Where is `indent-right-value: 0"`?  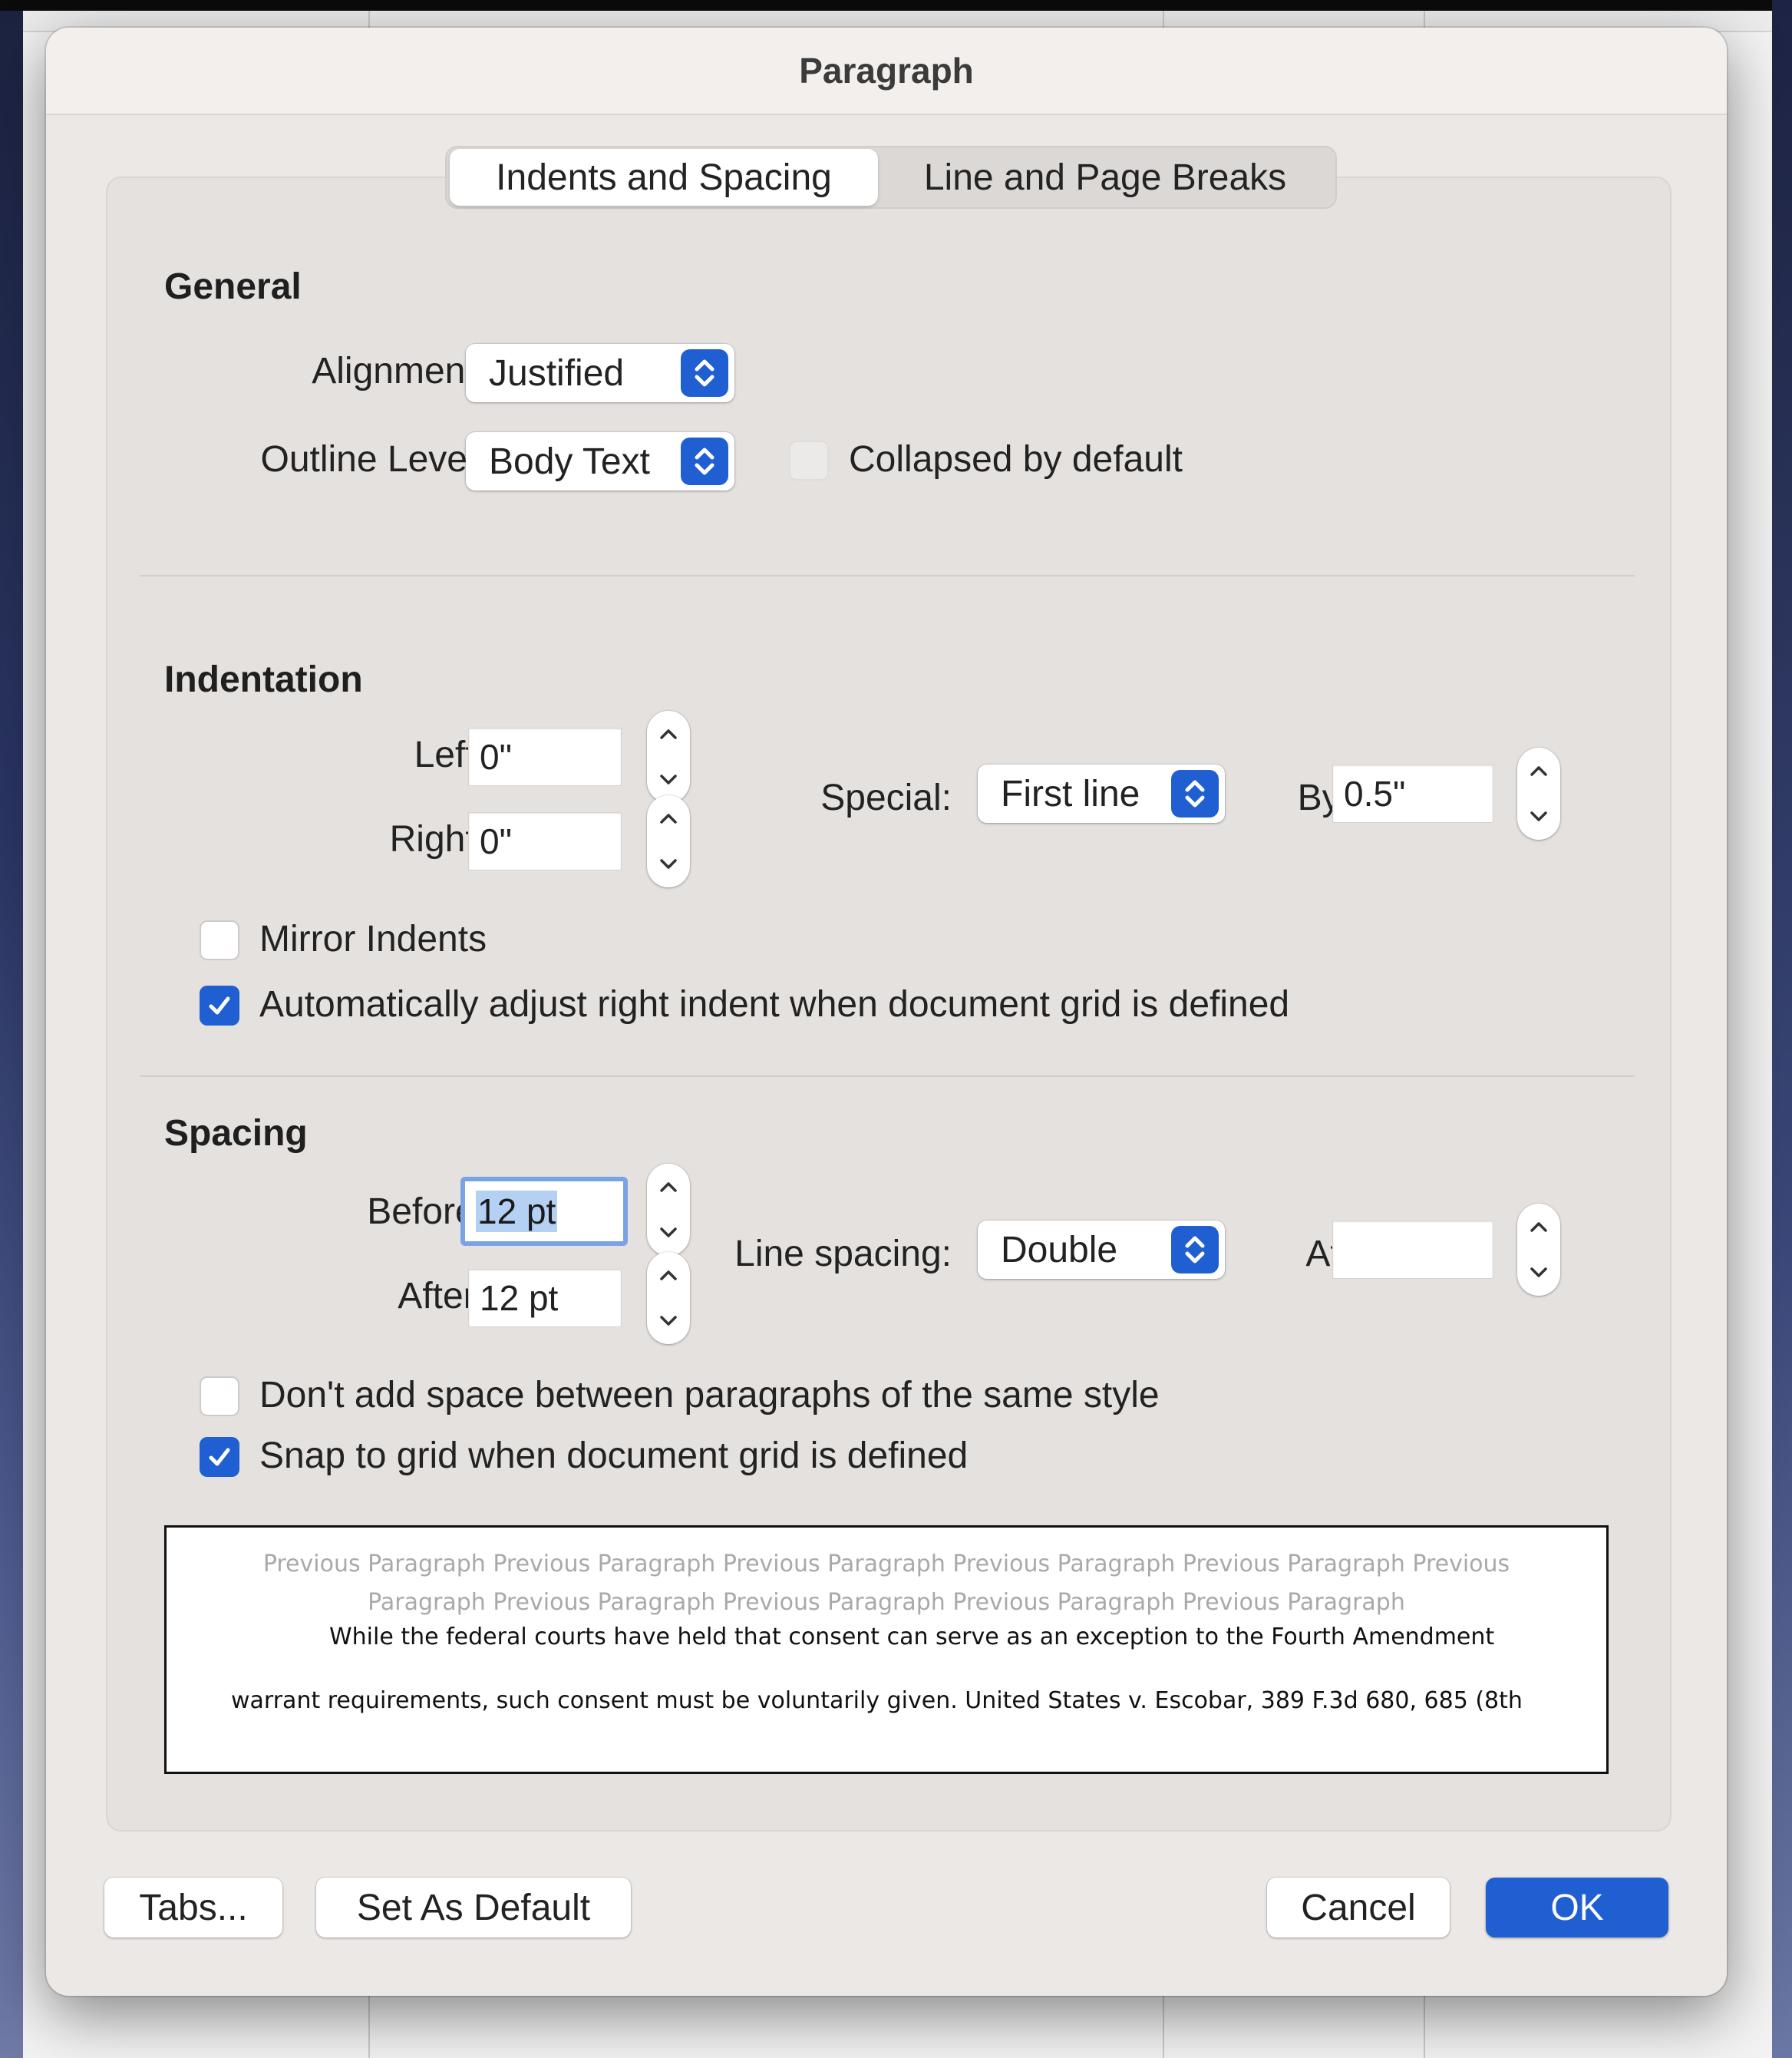
indent-right-value: 0" is located at coordinates (496, 841).